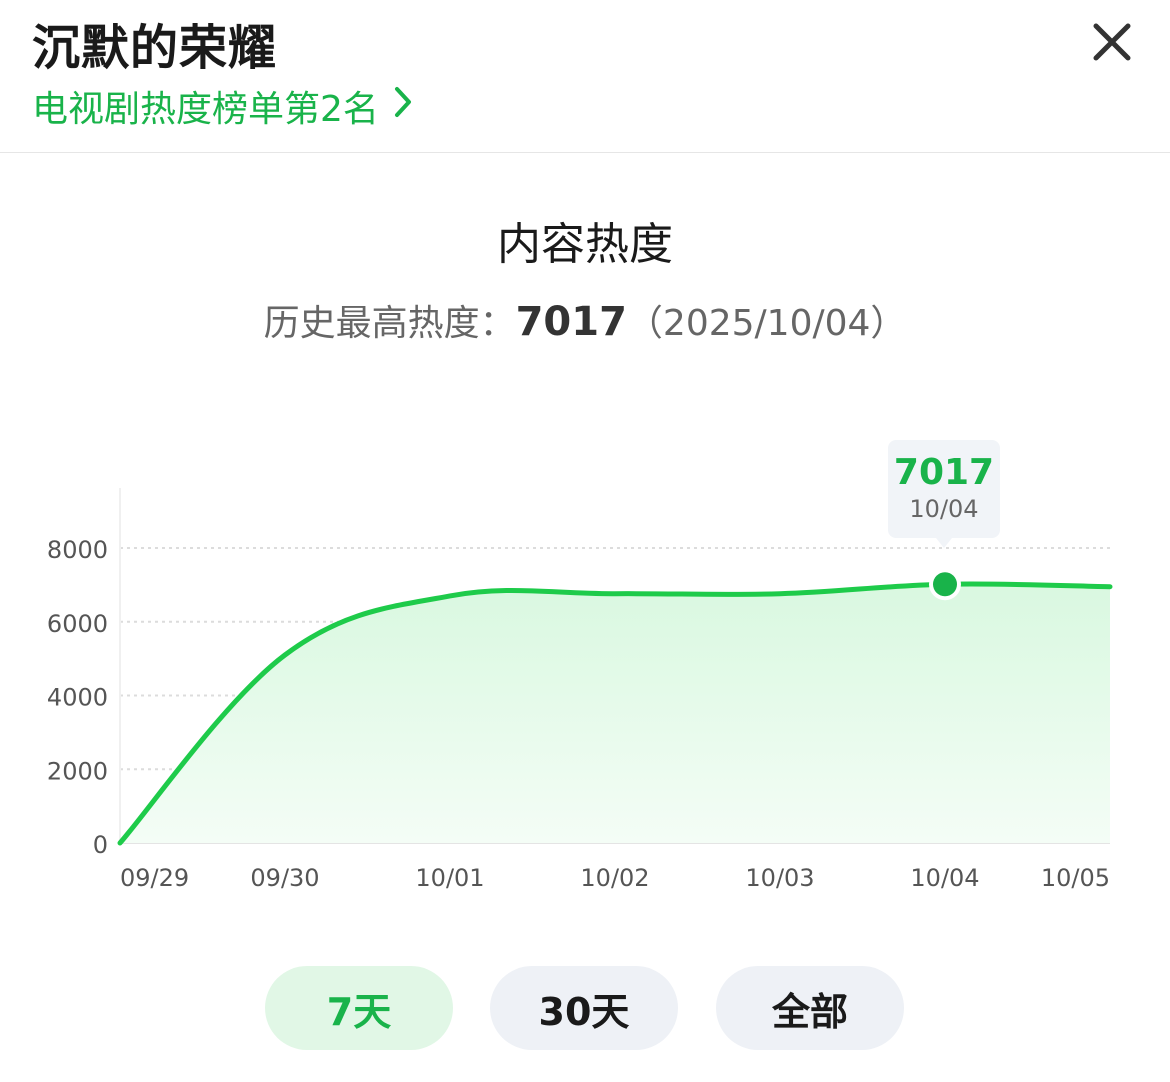 This screenshot has height=1082, width=1170. What do you see at coordinates (779, 878) in the screenshot?
I see `x-tick-label: 10/03` at bounding box center [779, 878].